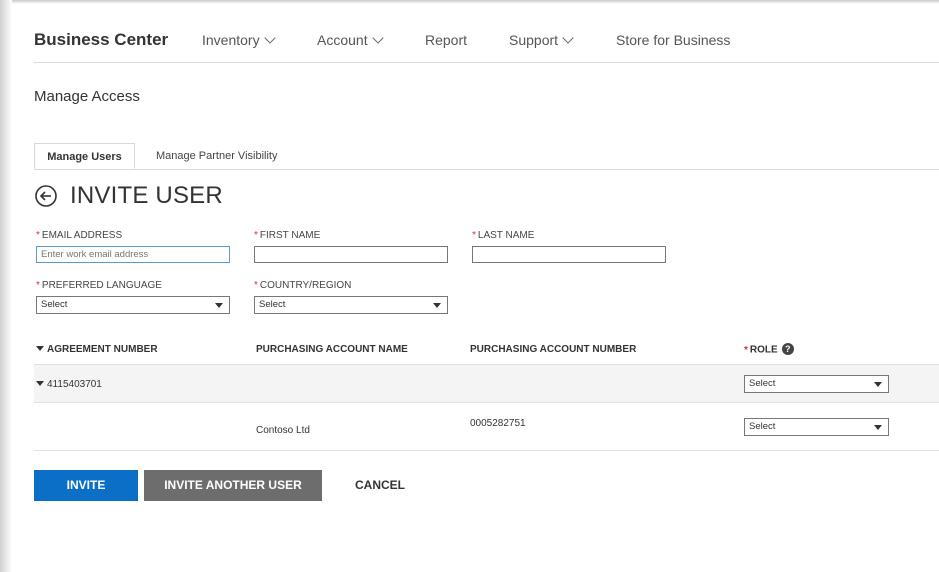 This screenshot has height=572, width=939. I want to click on first-name-label: * FIRST NAME, so click(287, 235).